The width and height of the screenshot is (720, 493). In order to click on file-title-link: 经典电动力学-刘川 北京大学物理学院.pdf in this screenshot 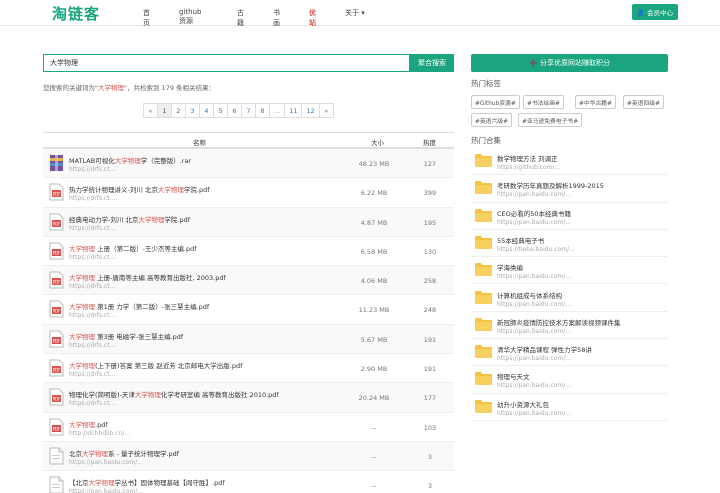, I will do `click(129, 219)`.